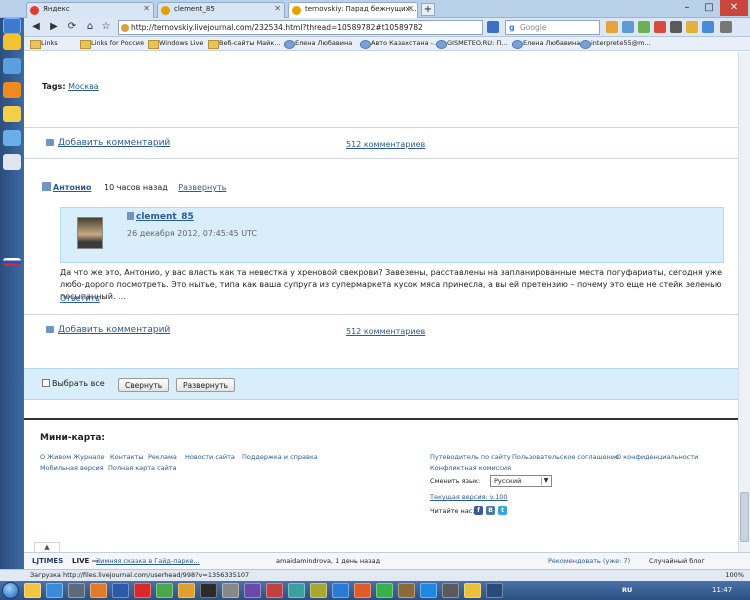 The height and width of the screenshot is (600, 750). I want to click on skype-icon, so click(428, 590).